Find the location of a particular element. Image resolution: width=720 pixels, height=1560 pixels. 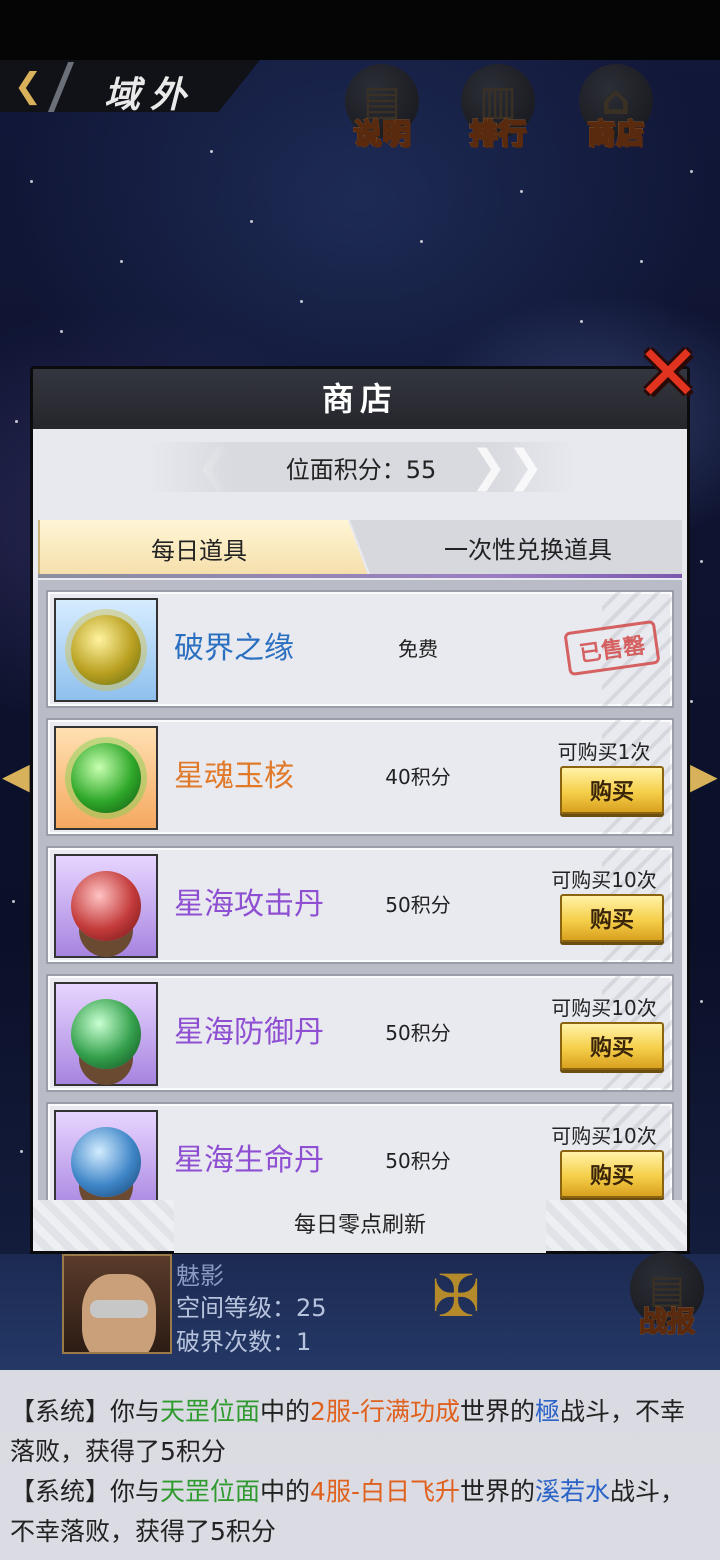

log-segment: 極 is located at coordinates (548, 1411).